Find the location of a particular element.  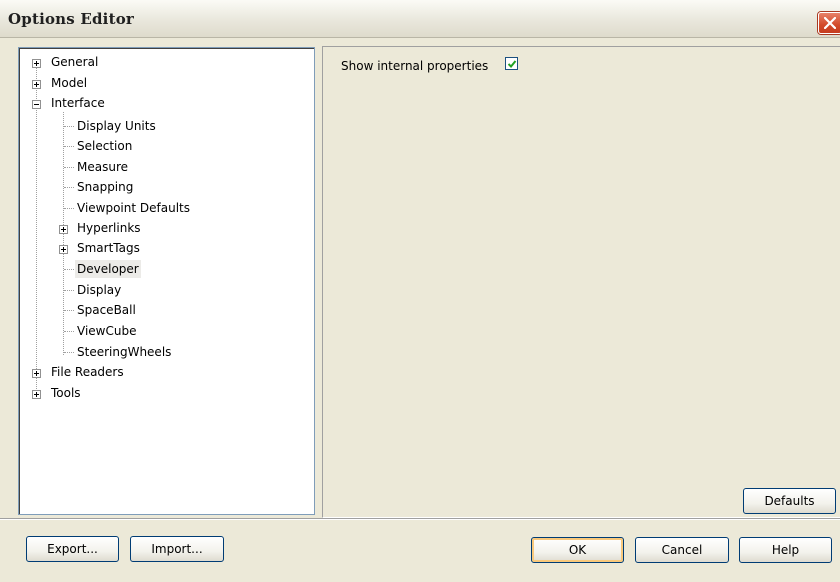

ok-button: OK is located at coordinates (577, 550).